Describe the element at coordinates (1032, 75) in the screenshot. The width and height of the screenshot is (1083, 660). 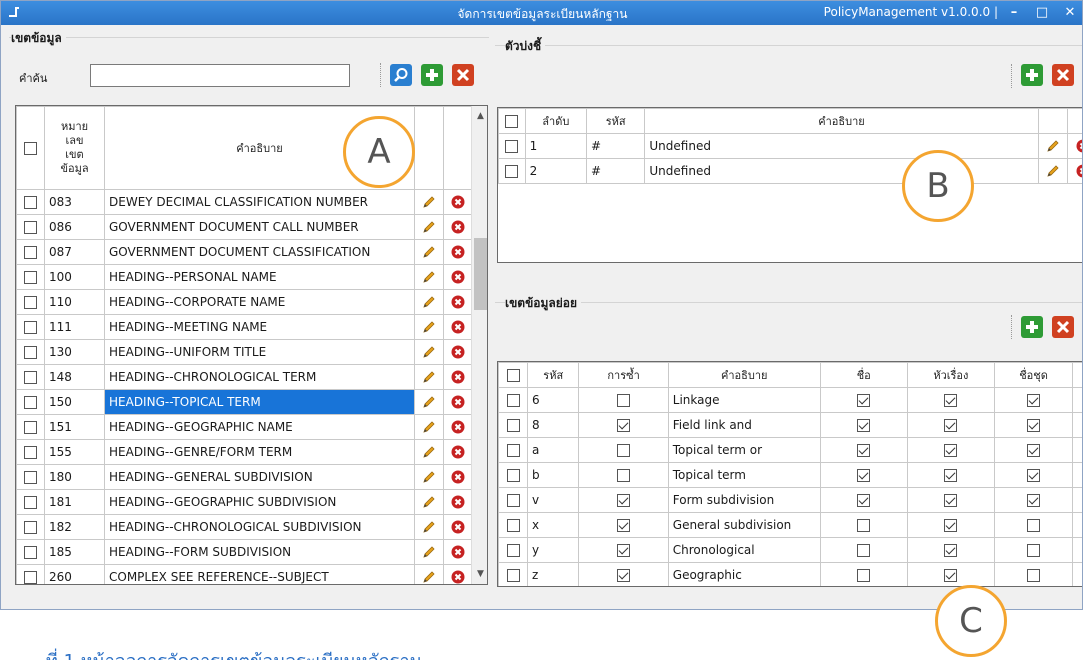
I see `add-indicator-button` at that location.